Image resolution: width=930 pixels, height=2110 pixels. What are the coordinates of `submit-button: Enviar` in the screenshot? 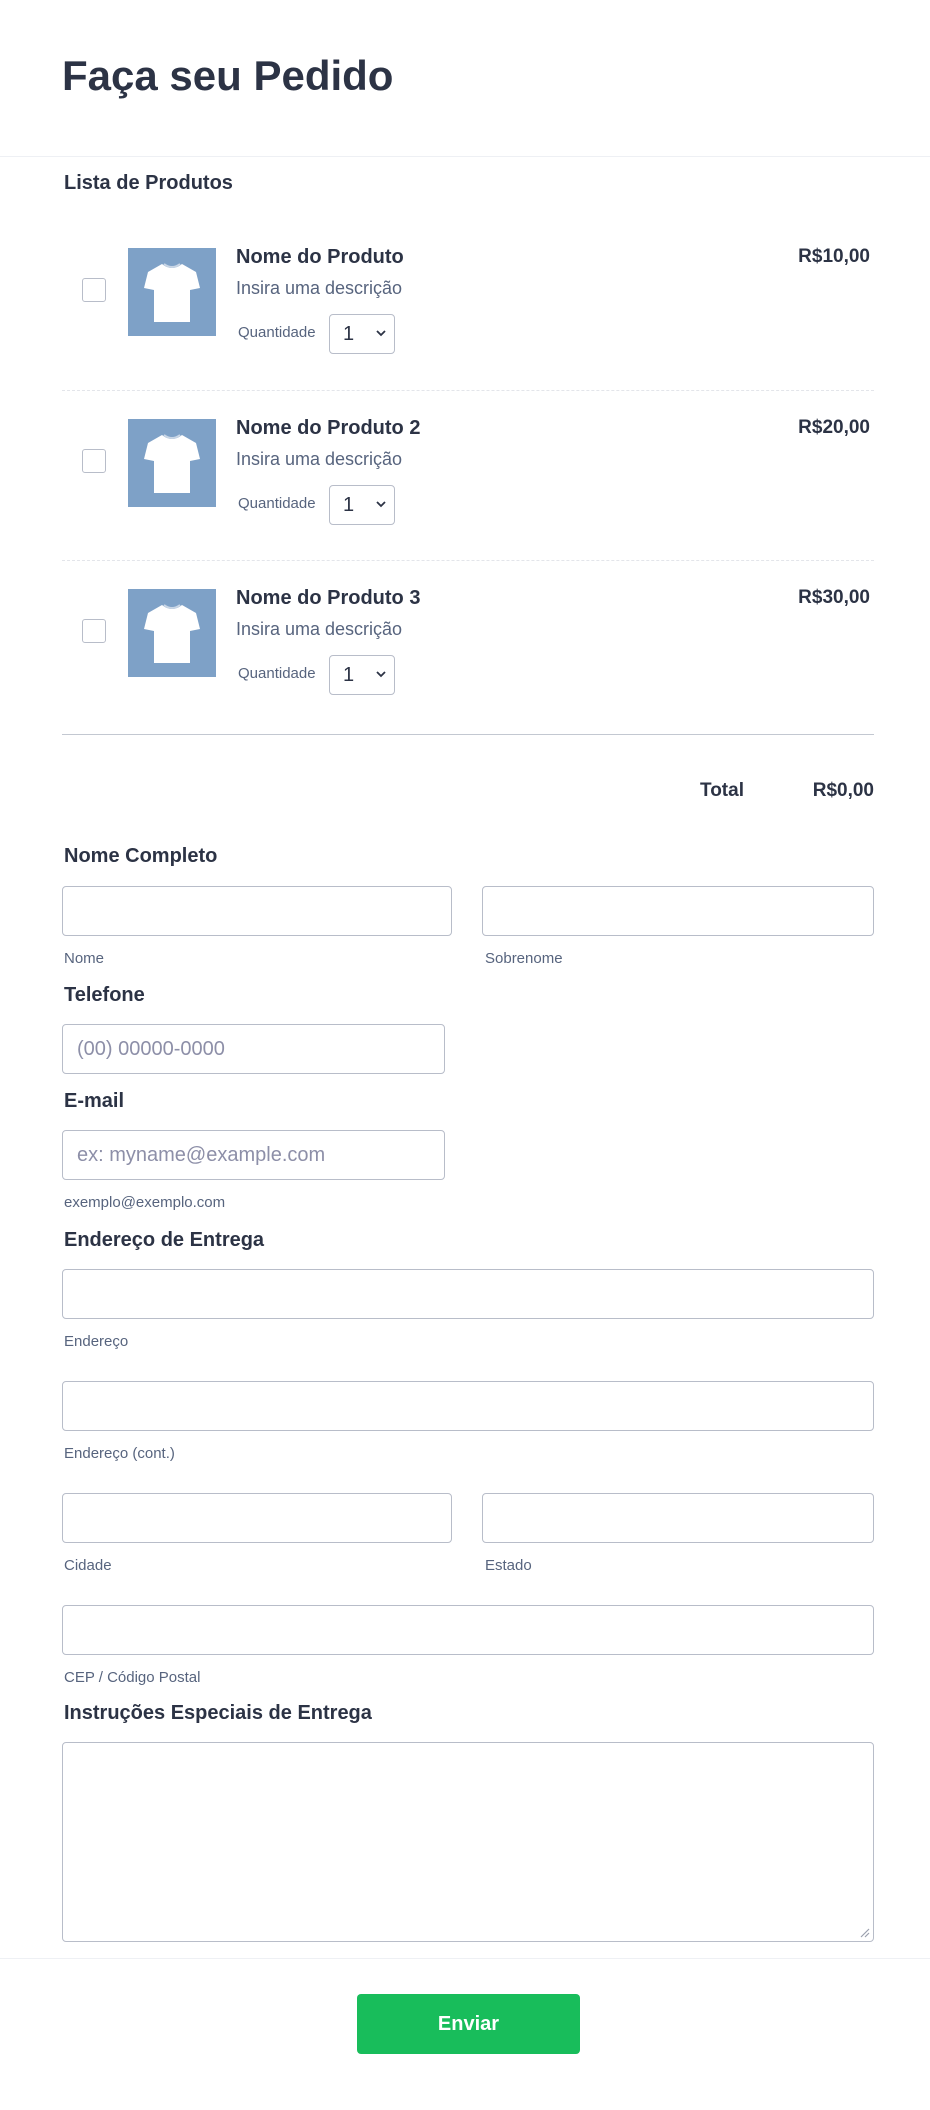 It's located at (468, 2024).